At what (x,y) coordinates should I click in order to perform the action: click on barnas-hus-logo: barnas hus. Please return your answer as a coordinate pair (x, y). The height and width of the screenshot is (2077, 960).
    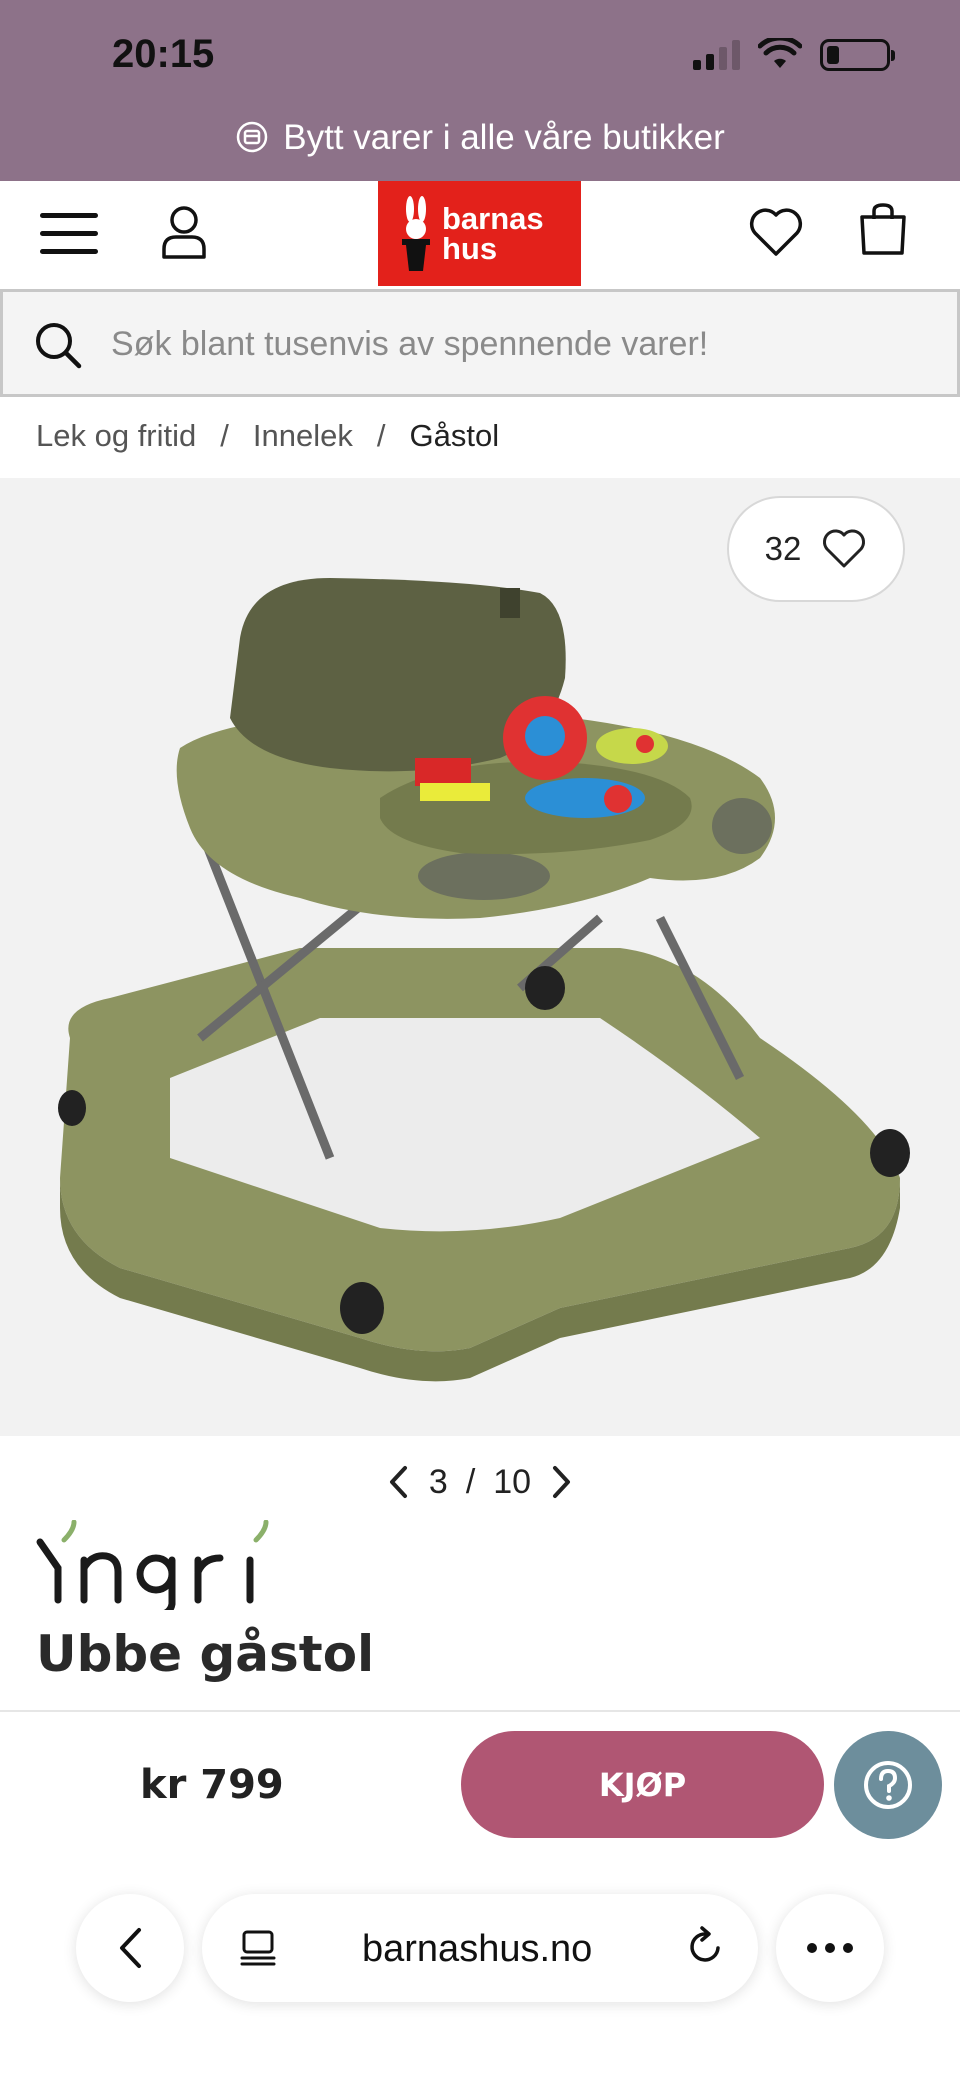
    Looking at the image, I should click on (479, 233).